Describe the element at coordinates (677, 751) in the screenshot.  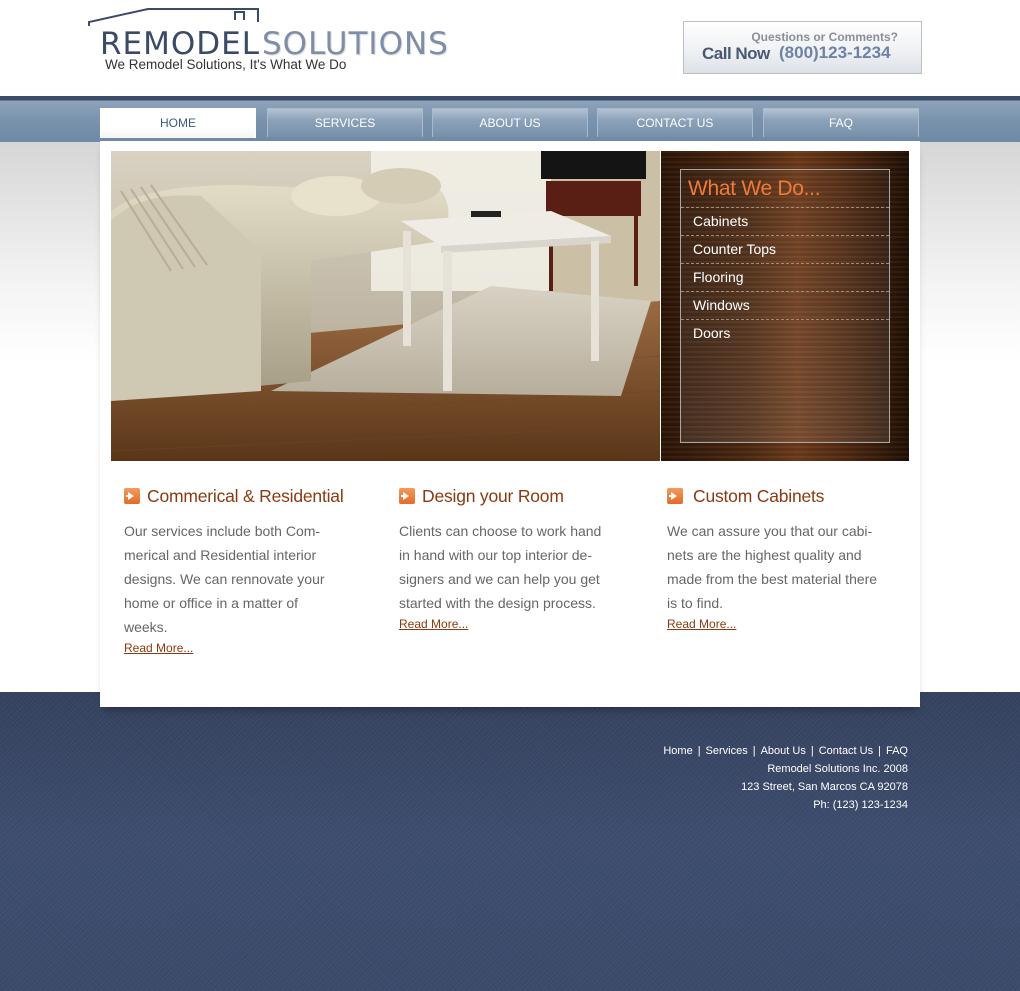
I see `footer-link-home: Home` at that location.